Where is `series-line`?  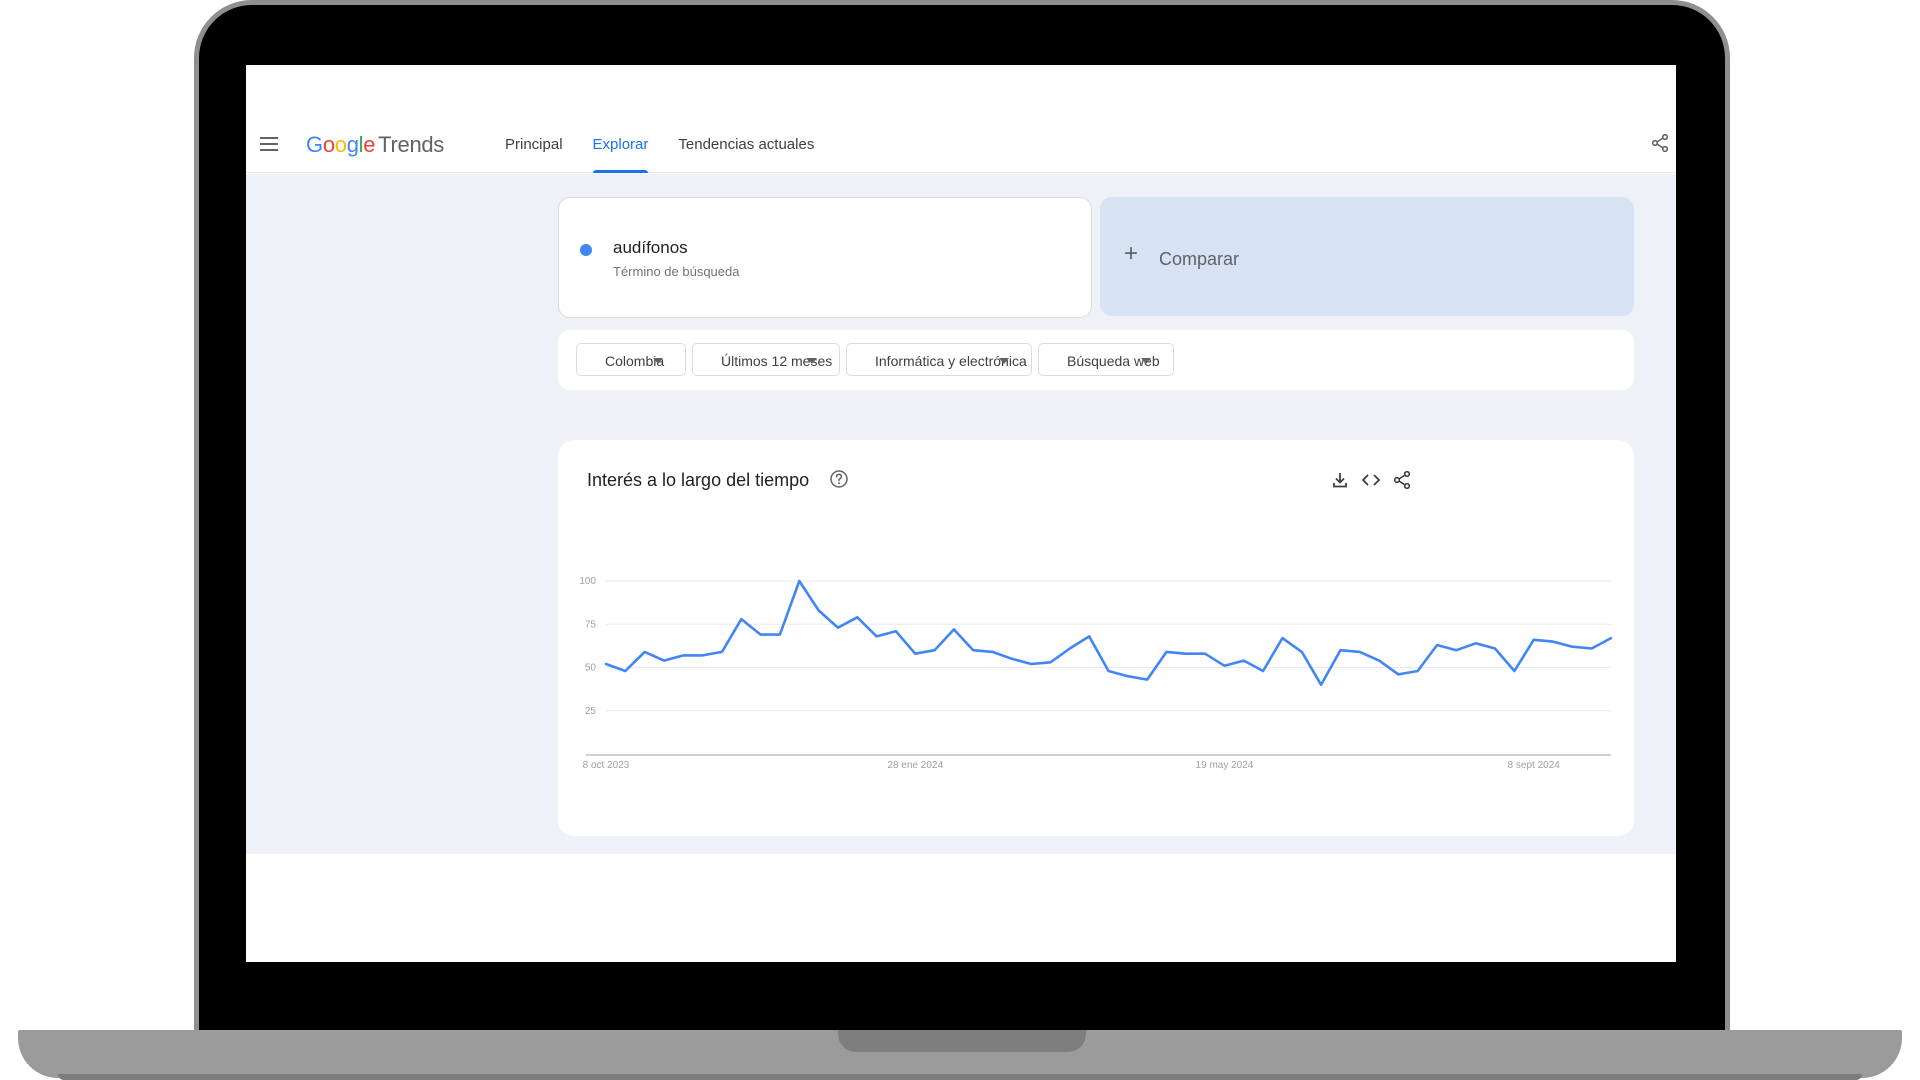 series-line is located at coordinates (1108, 633).